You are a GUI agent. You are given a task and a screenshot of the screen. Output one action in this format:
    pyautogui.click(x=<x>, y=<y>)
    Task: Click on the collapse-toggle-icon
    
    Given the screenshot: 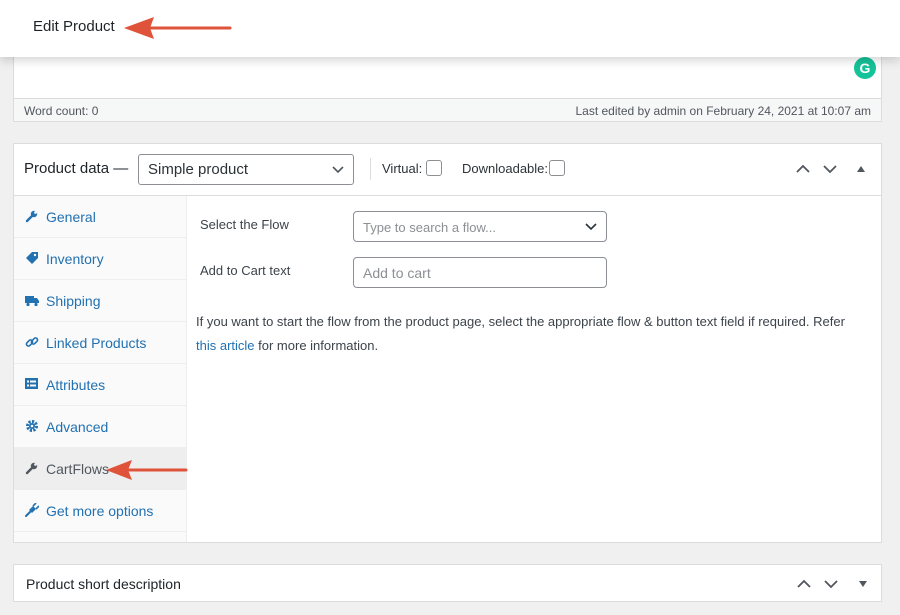 What is the action you would take?
    pyautogui.click(x=861, y=169)
    